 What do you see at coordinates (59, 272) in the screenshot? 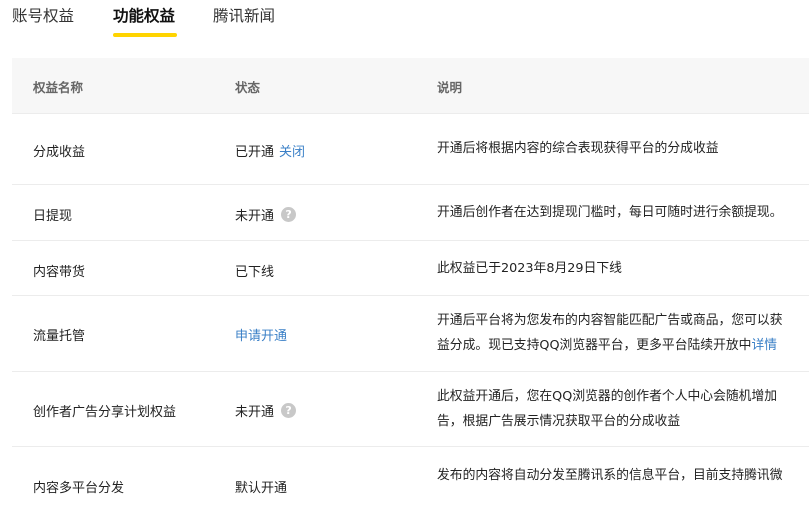
I see `right-name: 内容带货` at bounding box center [59, 272].